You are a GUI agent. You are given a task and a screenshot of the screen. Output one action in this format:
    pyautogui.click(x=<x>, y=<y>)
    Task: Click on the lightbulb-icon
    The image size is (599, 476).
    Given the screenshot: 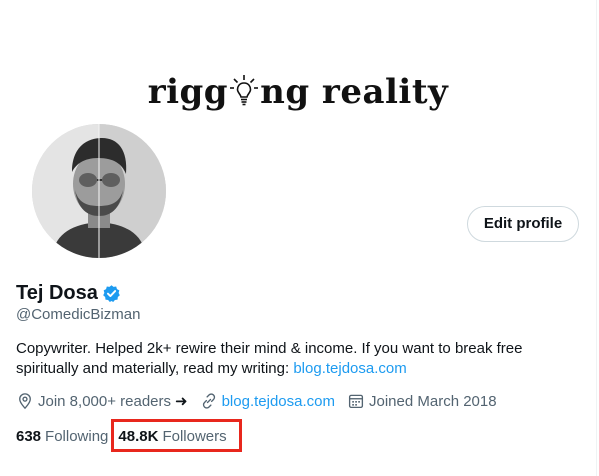 What is the action you would take?
    pyautogui.click(x=244, y=90)
    